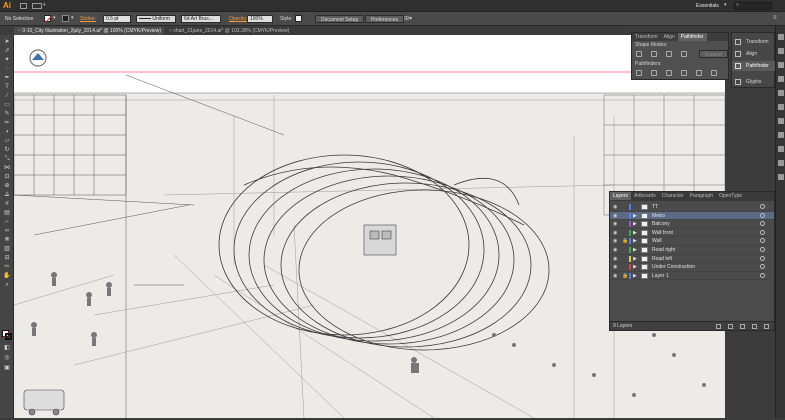 This screenshot has height=420, width=785. Describe the element at coordinates (725, 5) in the screenshot. I see `workspace-chevron-icon: ▾` at that location.